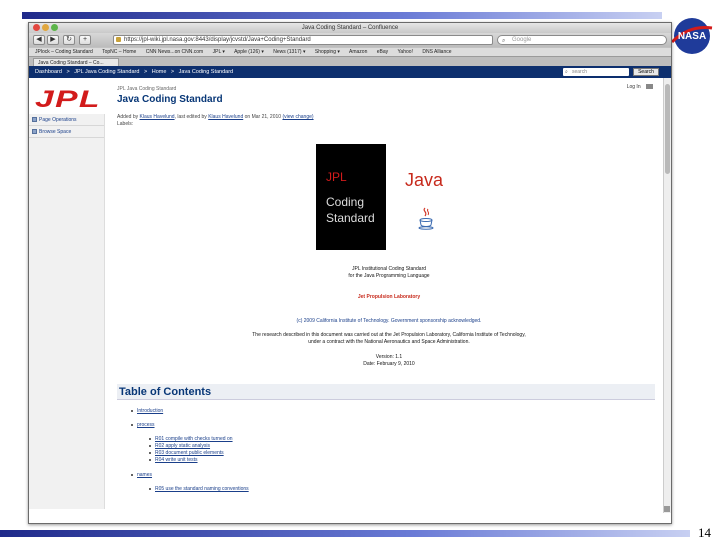  I want to click on bookmark-item: Yahoo!, so click(404, 52).